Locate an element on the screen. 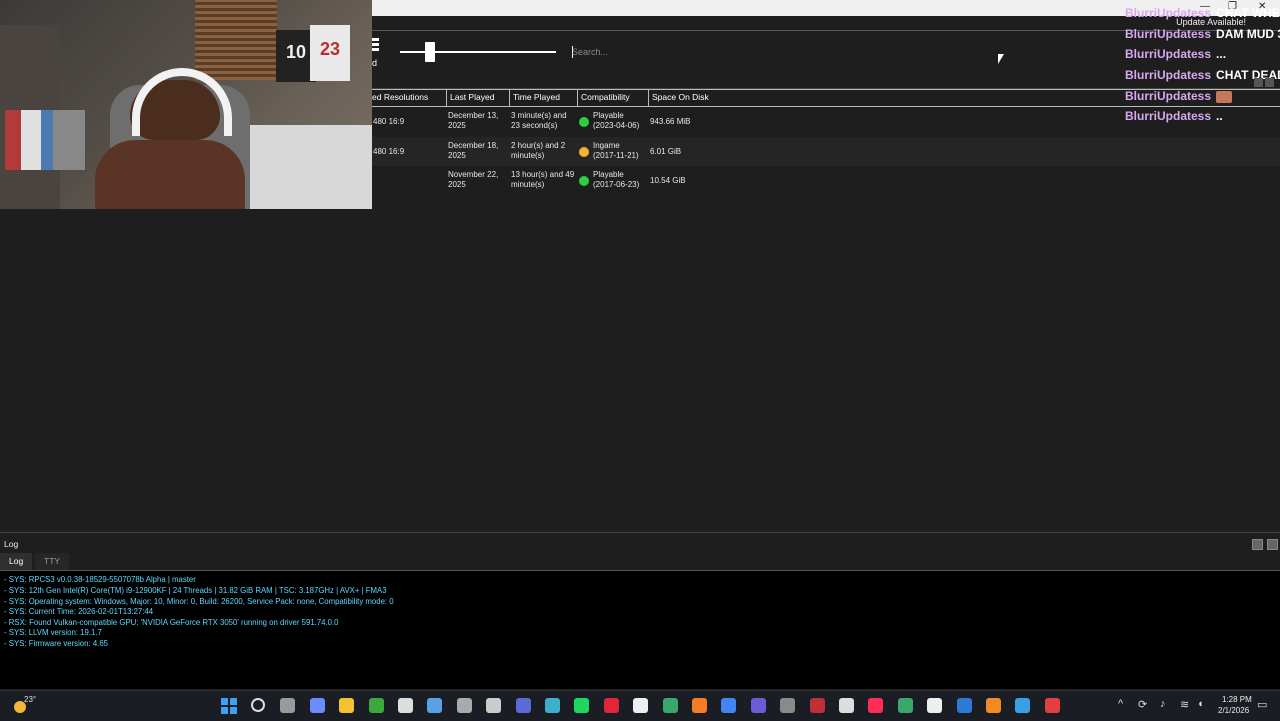 The image size is (1280, 721). chat-text: DAM MUD 3 is located at coordinates (1248, 33).